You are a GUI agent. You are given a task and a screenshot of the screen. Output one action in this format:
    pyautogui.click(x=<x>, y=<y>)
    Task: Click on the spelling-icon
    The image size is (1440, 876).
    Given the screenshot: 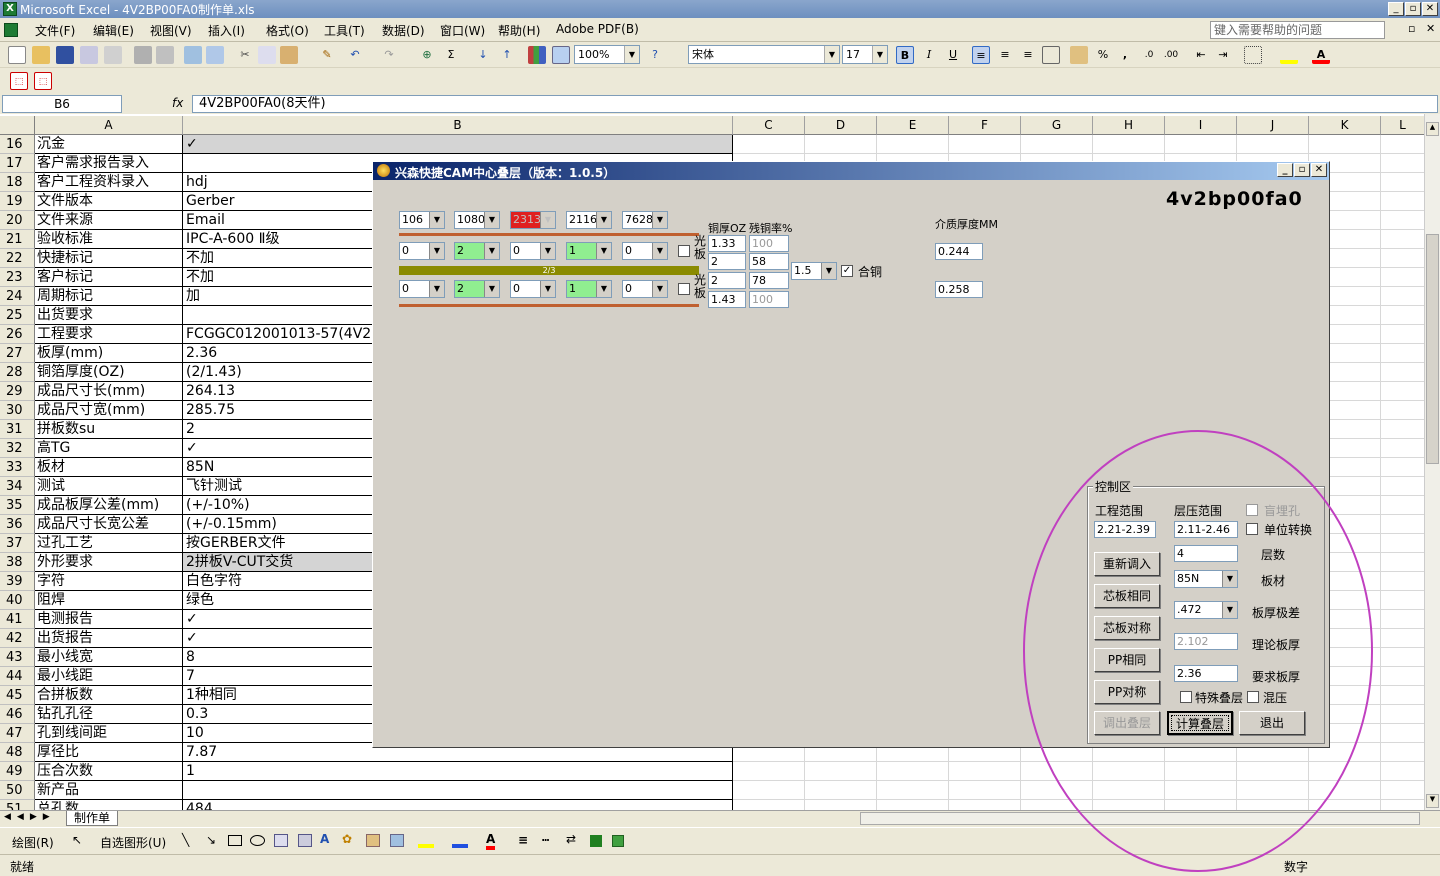 What is the action you would take?
    pyautogui.click(x=193, y=55)
    